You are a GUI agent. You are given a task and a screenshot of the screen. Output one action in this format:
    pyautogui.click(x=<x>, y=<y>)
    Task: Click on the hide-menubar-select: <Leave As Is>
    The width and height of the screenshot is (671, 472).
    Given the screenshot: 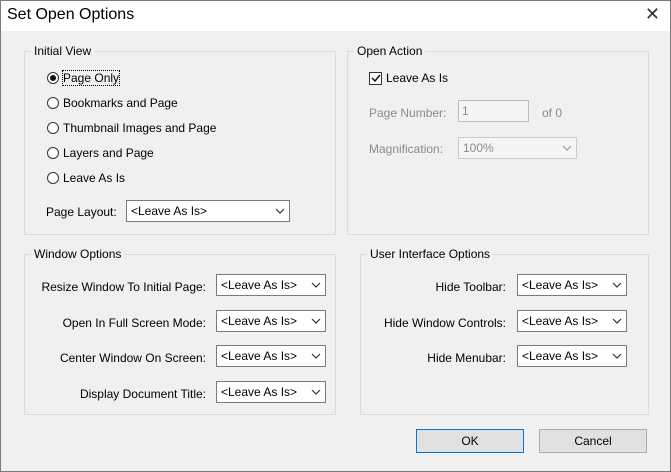 What is the action you would take?
    pyautogui.click(x=572, y=356)
    